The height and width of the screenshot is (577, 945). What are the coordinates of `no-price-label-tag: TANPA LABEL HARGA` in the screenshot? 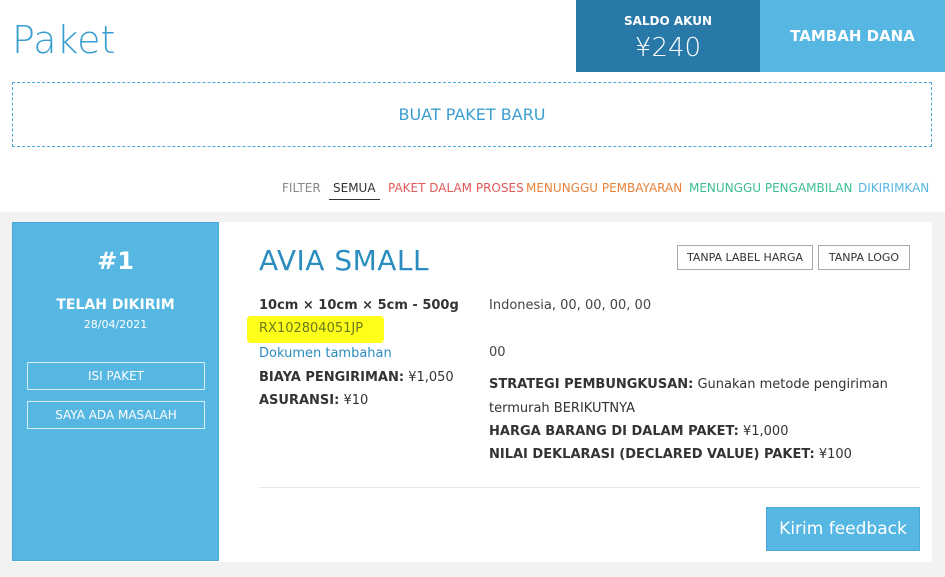 It's located at (745, 257).